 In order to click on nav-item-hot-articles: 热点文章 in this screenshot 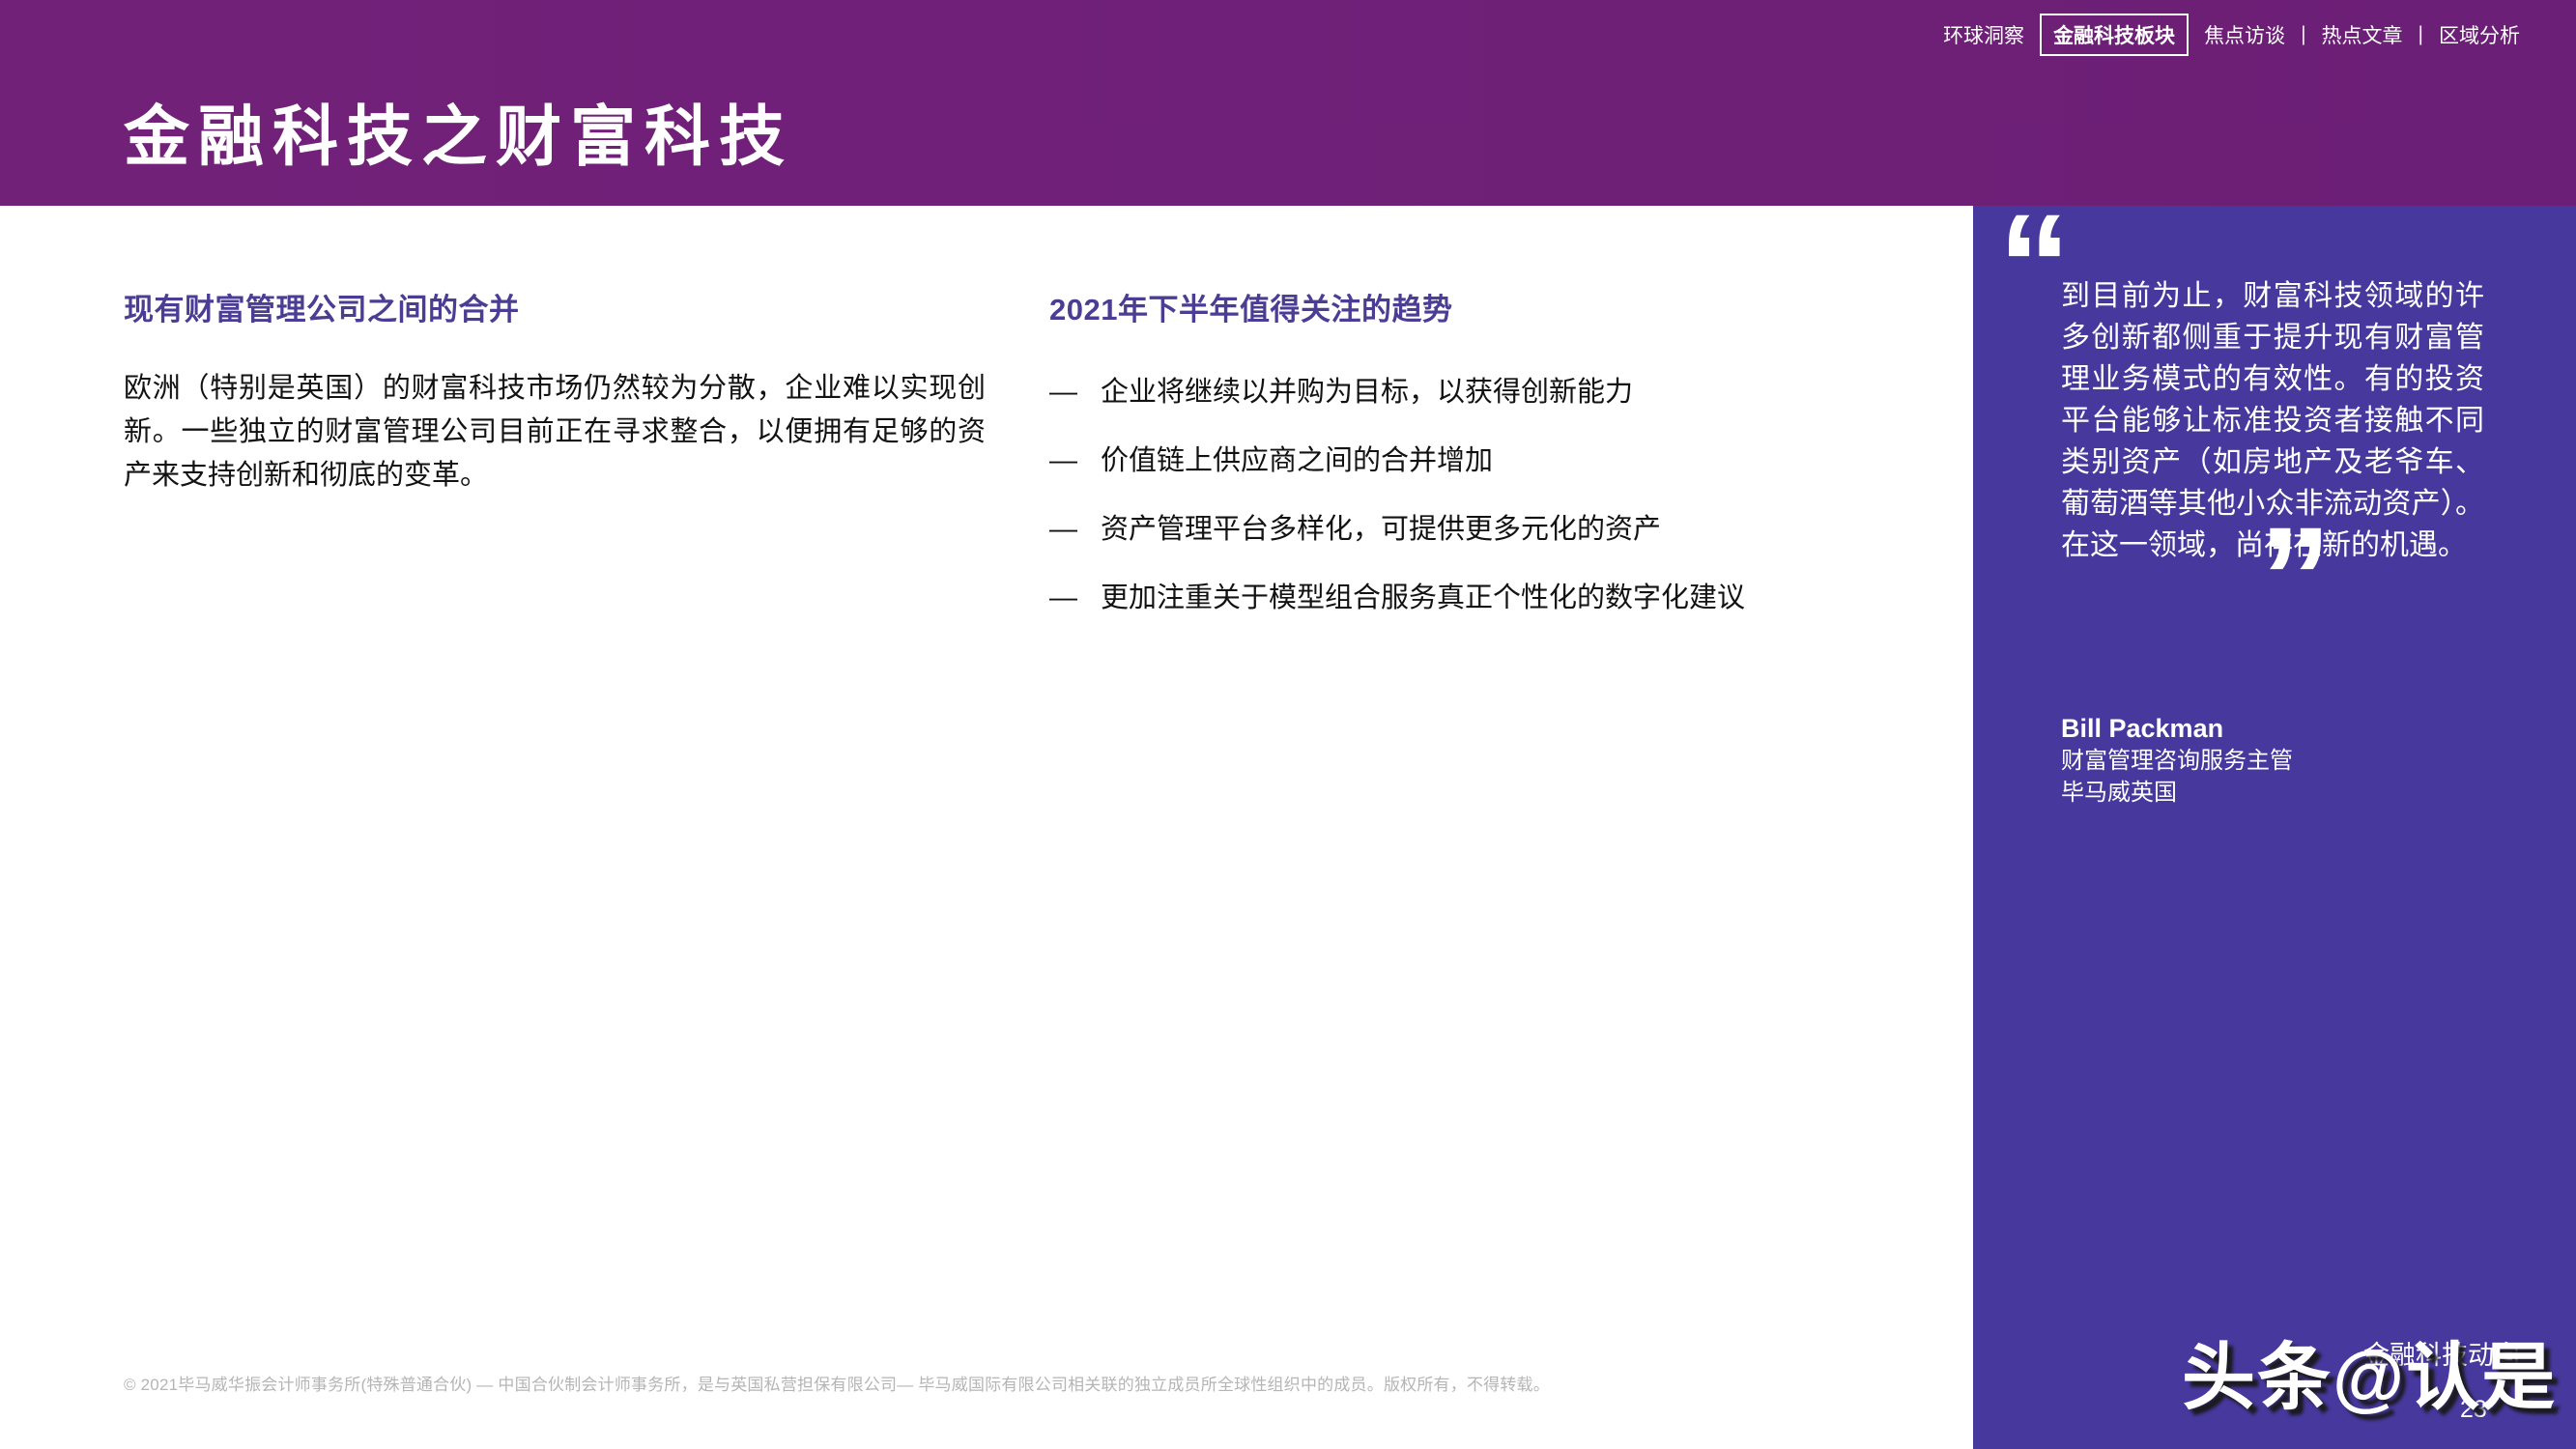, I will do `click(2363, 34)`.